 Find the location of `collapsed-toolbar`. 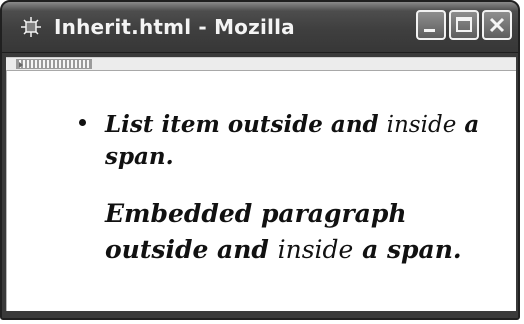

collapsed-toolbar is located at coordinates (261, 64).